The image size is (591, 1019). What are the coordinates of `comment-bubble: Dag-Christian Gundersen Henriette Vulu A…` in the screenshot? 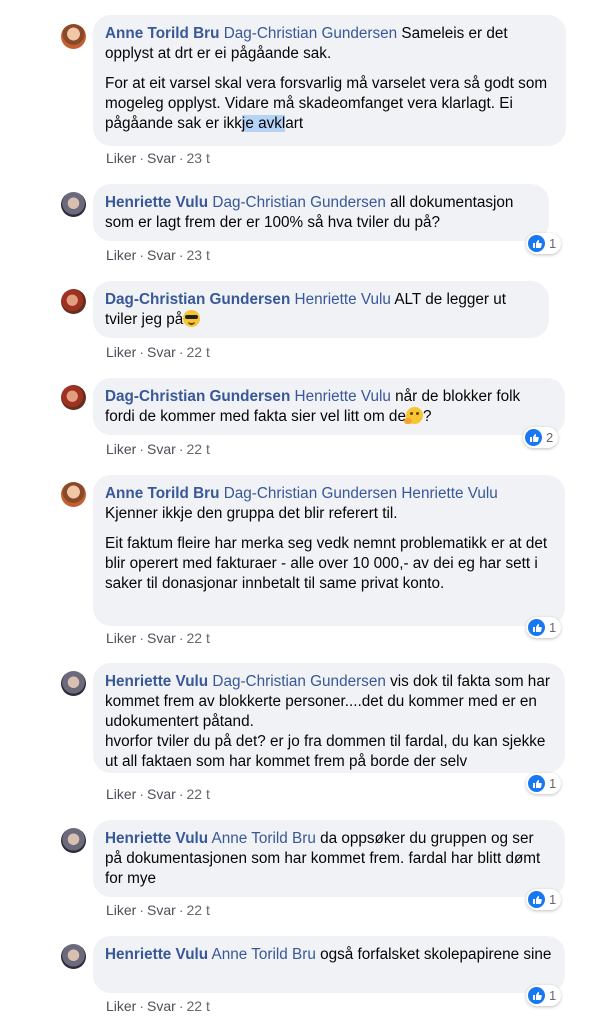 It's located at (321, 309).